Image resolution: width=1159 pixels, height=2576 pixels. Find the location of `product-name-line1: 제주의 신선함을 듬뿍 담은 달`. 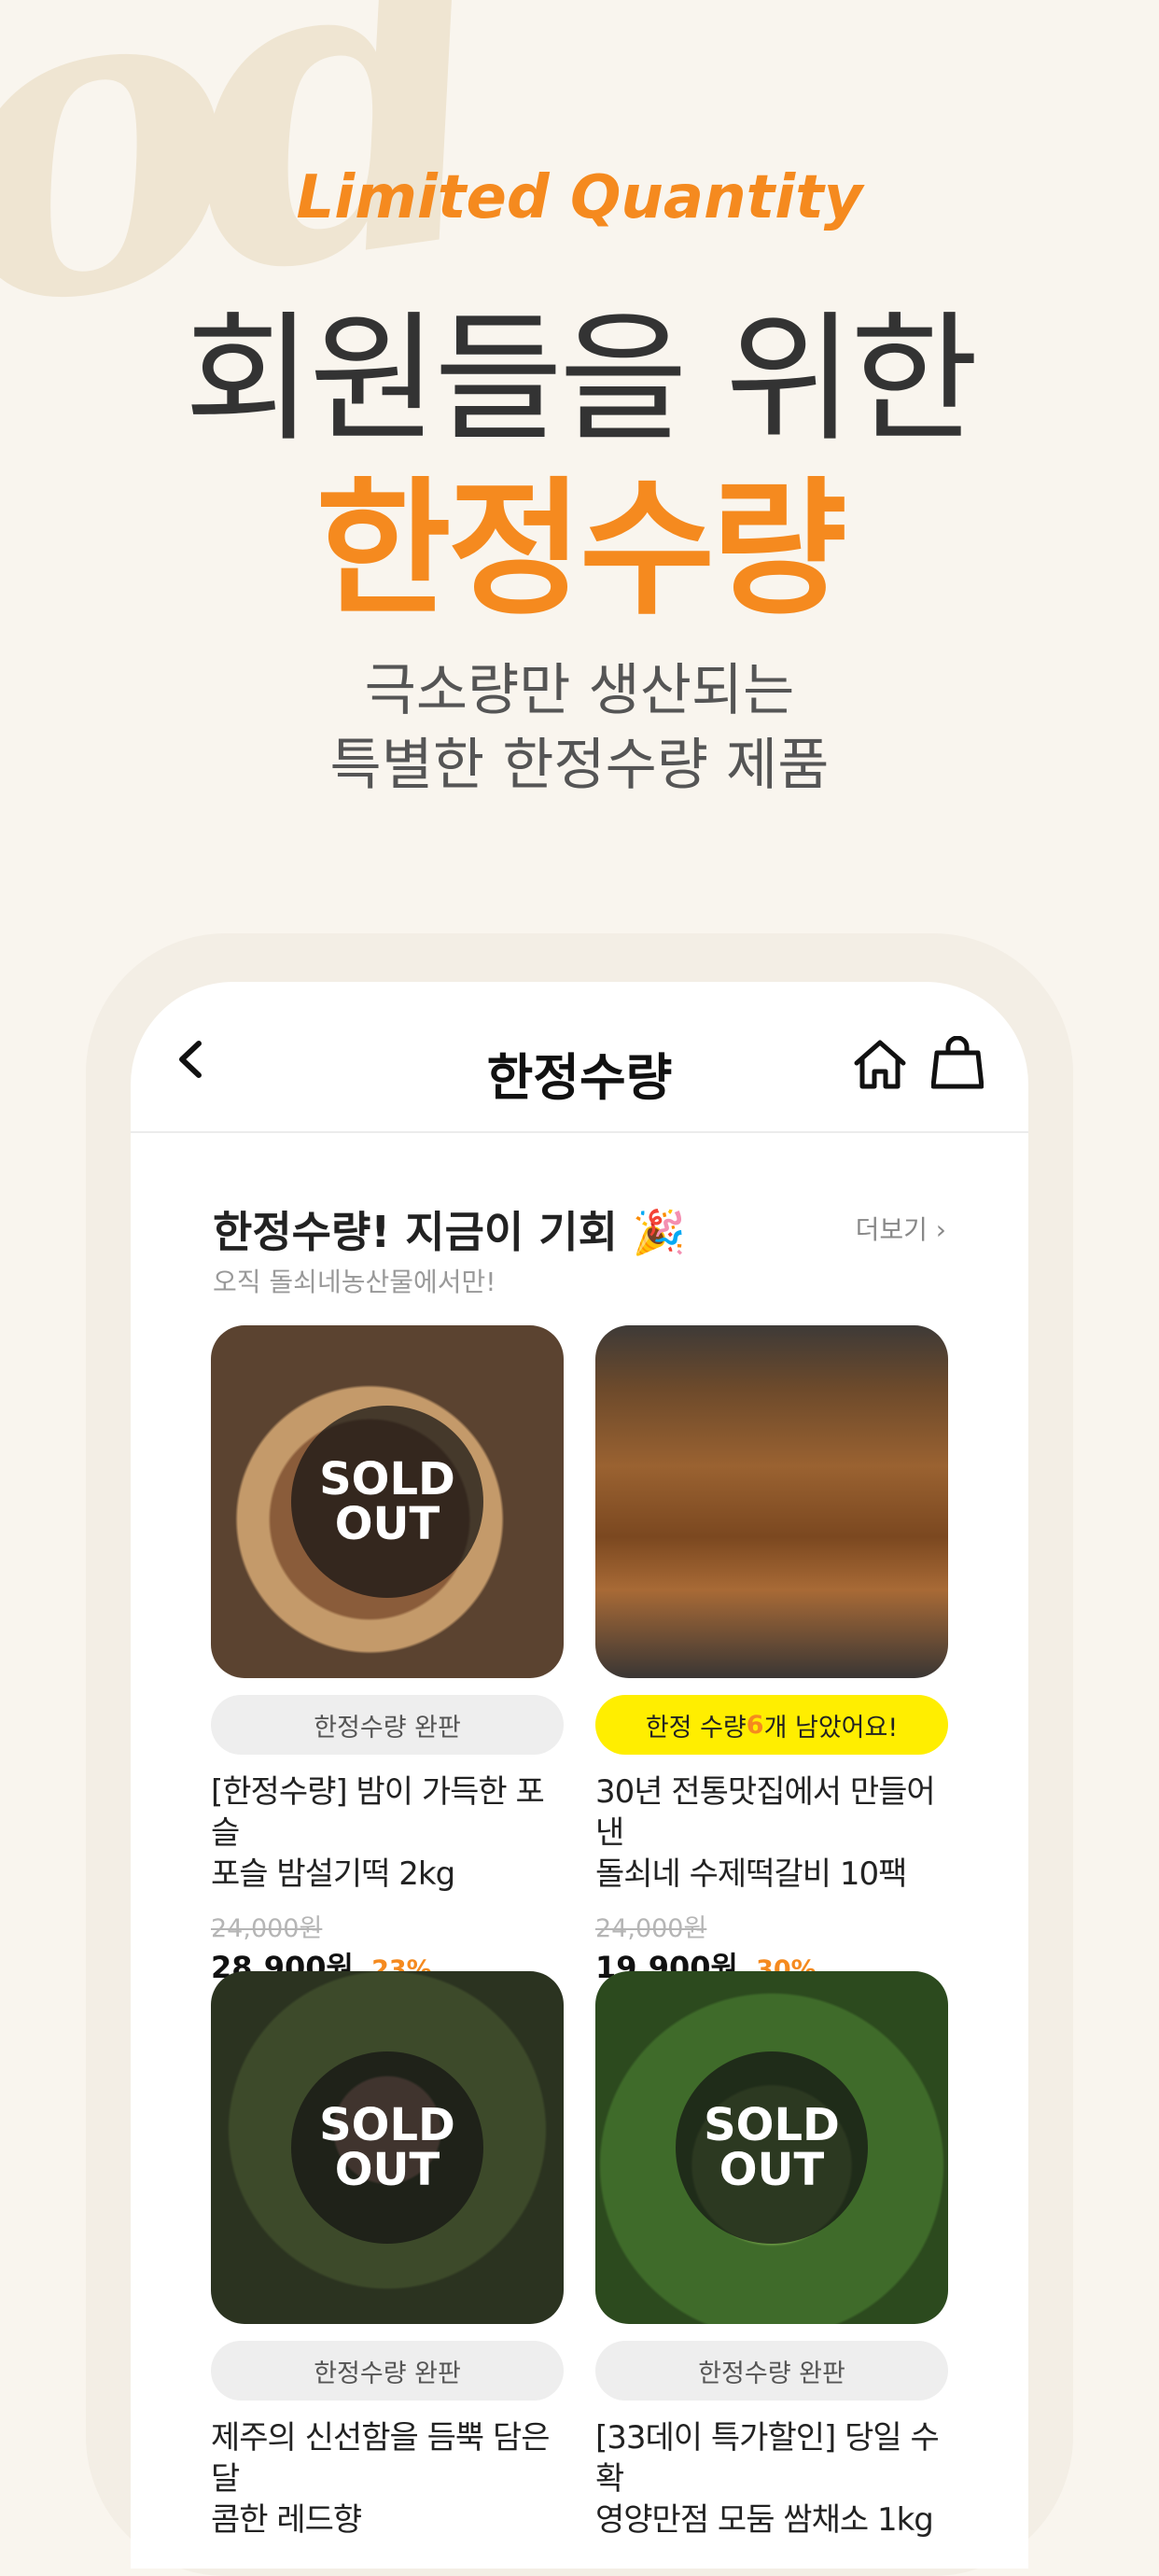

product-name-line1: 제주의 신선함을 듬뿍 담은 달 is located at coordinates (381, 2458).